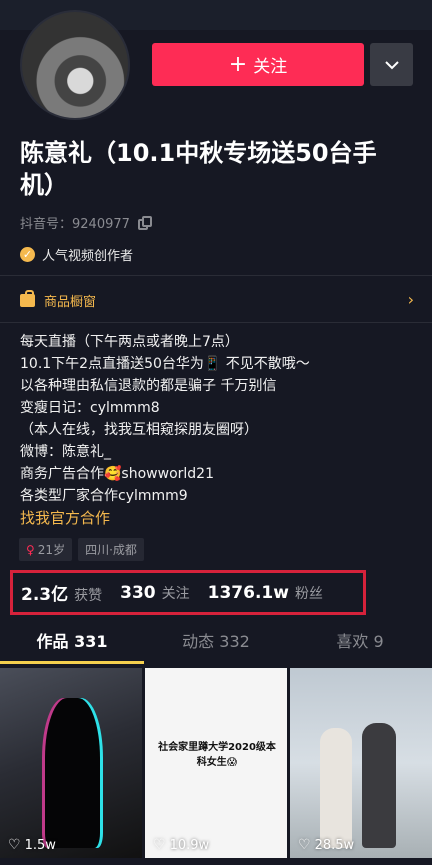 The image size is (432, 865). I want to click on followers-stat: 1376.1w 粉丝, so click(265, 593).